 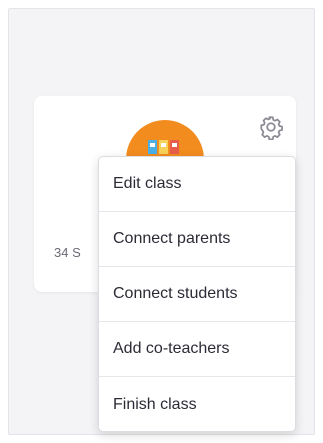 What do you see at coordinates (197, 184) in the screenshot?
I see `edit-class-menu-item: Edit class` at bounding box center [197, 184].